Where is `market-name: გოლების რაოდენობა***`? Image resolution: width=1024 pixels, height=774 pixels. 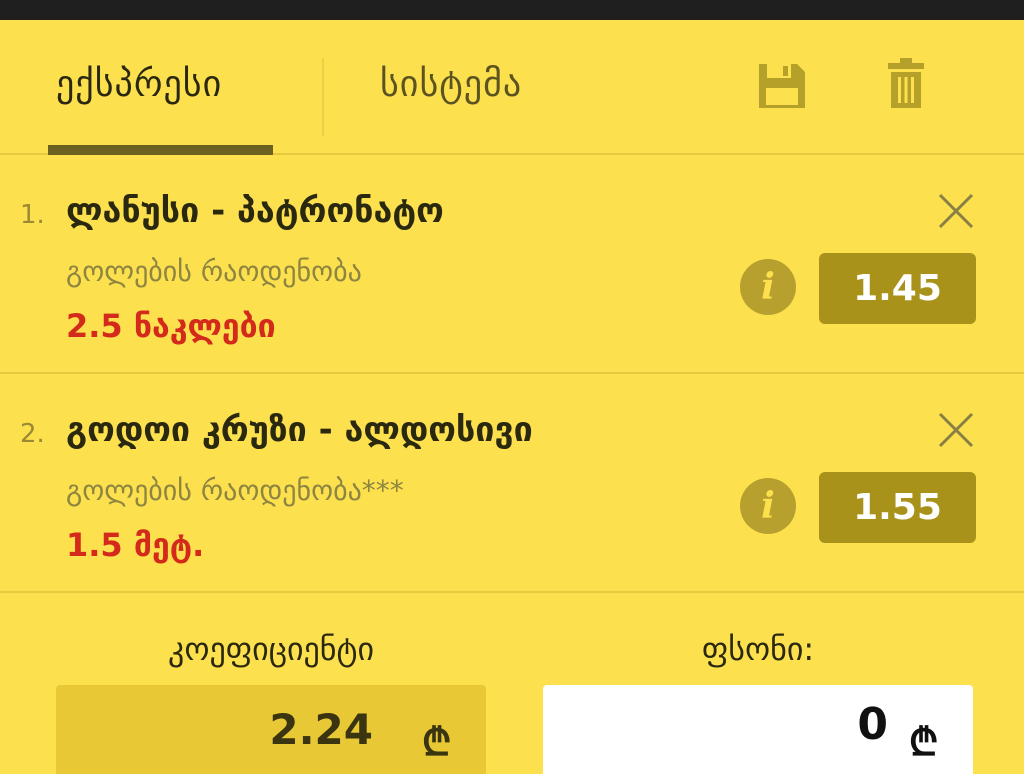
market-name: გოლების რაოდენობა*** is located at coordinates (235, 490).